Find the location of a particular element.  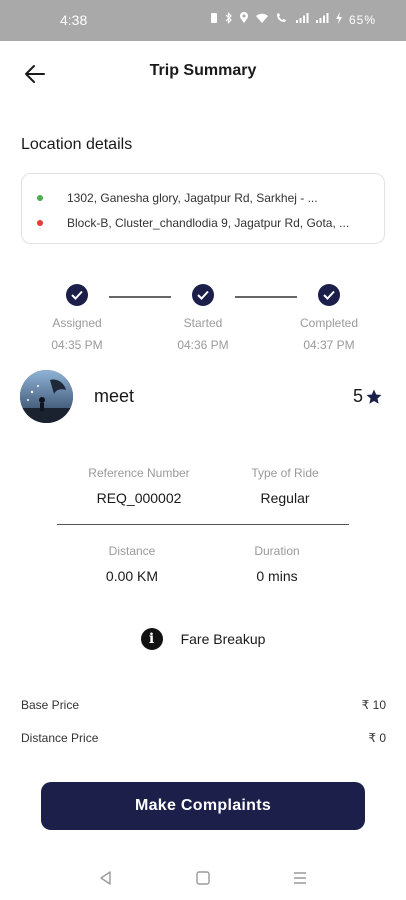

page-title: Trip Summary is located at coordinates (203, 70).